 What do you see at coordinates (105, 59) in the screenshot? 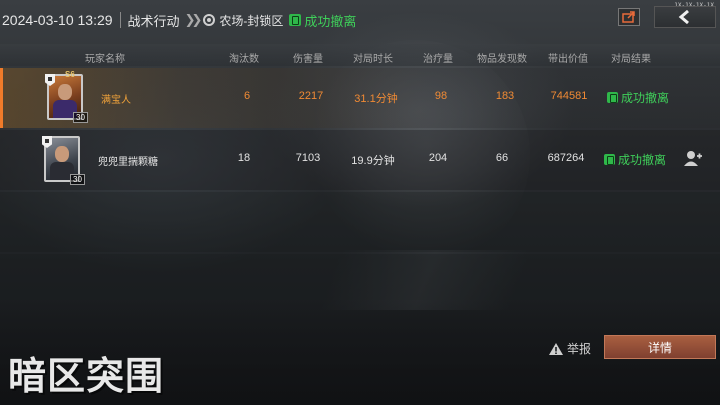
I see `col-player-name: 玩家名称` at bounding box center [105, 59].